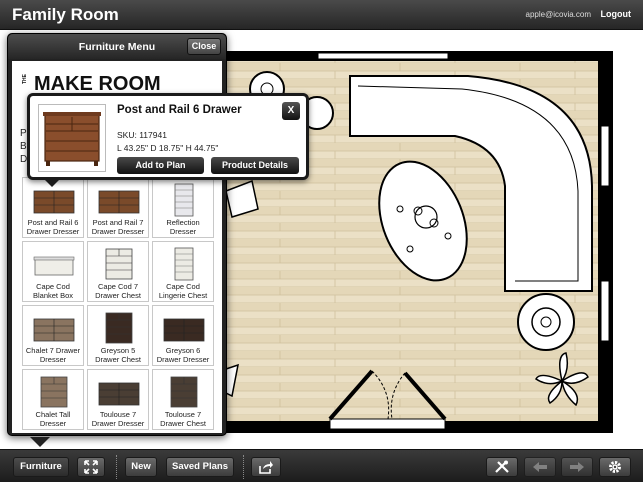  What do you see at coordinates (184, 264) in the screenshot?
I see `lingerie-chest-icon` at bounding box center [184, 264].